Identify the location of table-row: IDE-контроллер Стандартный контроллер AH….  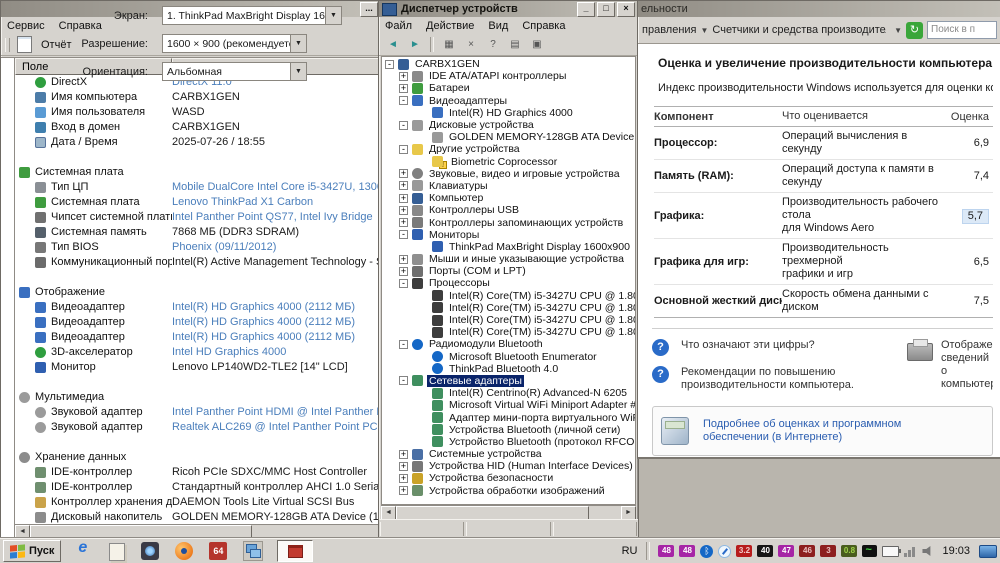
(198, 487).